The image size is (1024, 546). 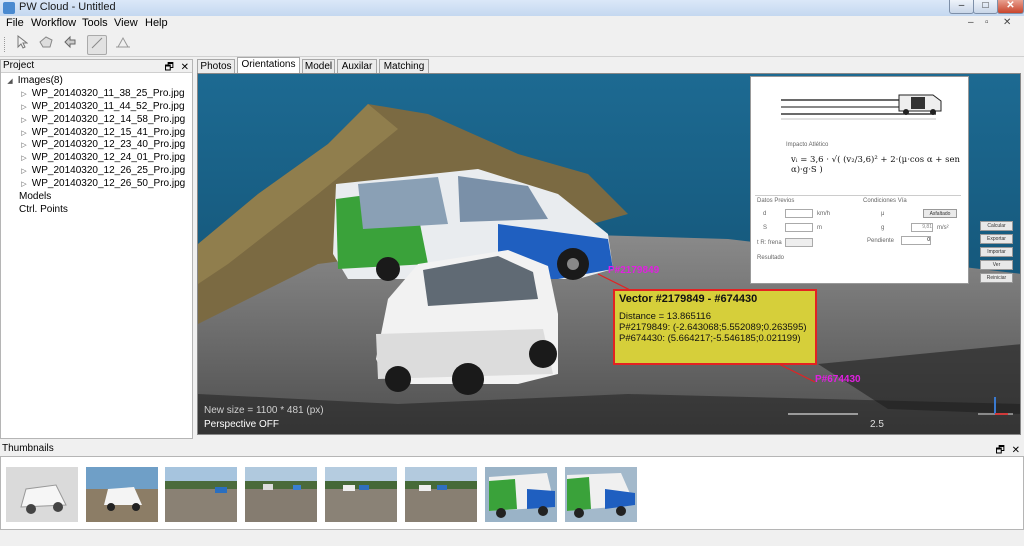 What do you see at coordinates (96, 171) in the screenshot?
I see `tree-item-image: ▷ WP_20140320_12_26_25_Pro.jpg` at bounding box center [96, 171].